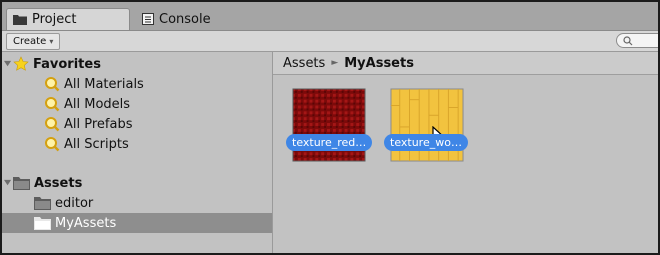 Image resolution: width=660 pixels, height=255 pixels. I want to click on tree-item-label: All Models, so click(97, 104).